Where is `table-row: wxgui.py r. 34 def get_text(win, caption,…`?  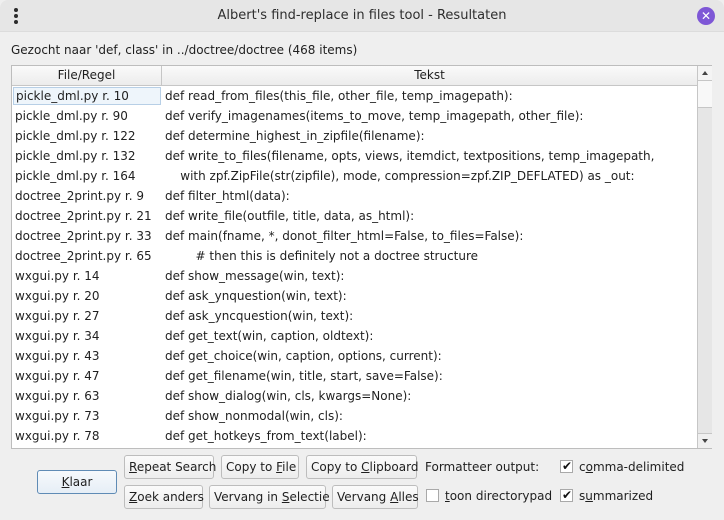
table-row: wxgui.py r. 34 def get_text(win, caption,… is located at coordinates (354, 336).